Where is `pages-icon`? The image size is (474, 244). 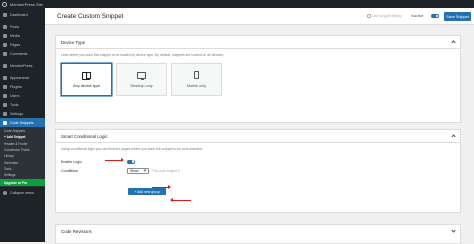
pages-icon is located at coordinates (5, 44).